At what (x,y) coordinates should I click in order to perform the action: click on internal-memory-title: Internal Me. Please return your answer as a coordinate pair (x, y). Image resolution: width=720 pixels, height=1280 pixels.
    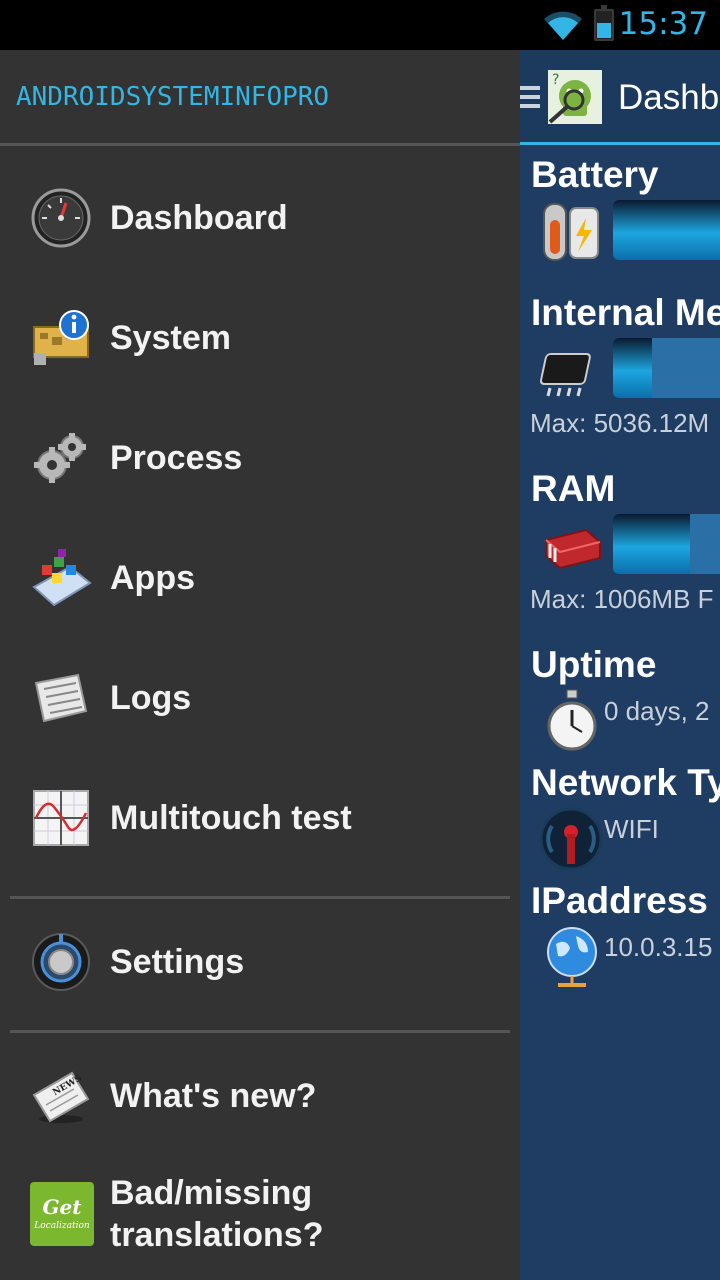
    Looking at the image, I should click on (625, 312).